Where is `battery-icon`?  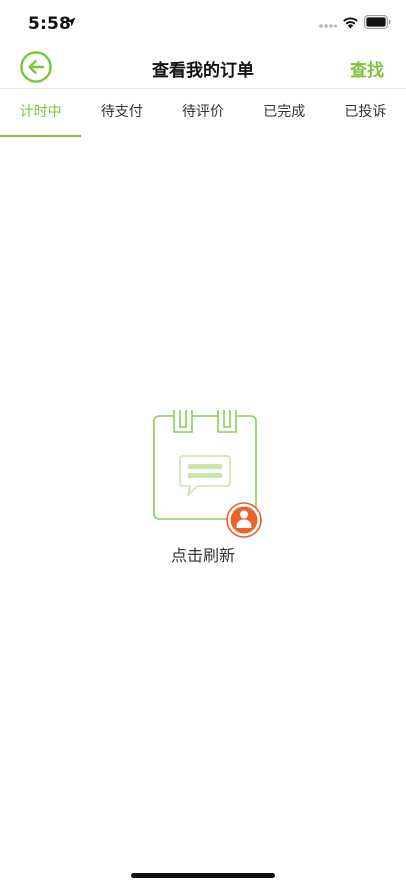
battery-icon is located at coordinates (377, 22).